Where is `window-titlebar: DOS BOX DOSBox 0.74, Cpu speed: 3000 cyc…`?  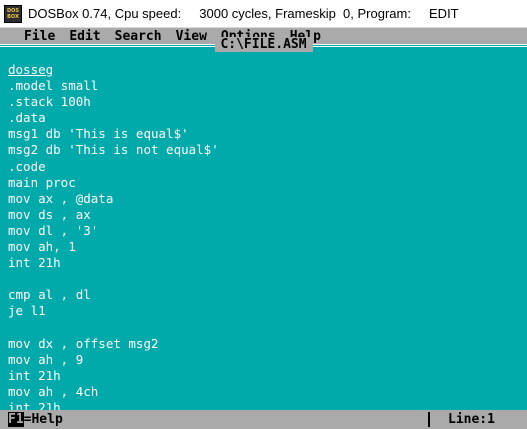
window-titlebar: DOS BOX DOSBox 0.74, Cpu speed: 3000 cyc… is located at coordinates (263, 14).